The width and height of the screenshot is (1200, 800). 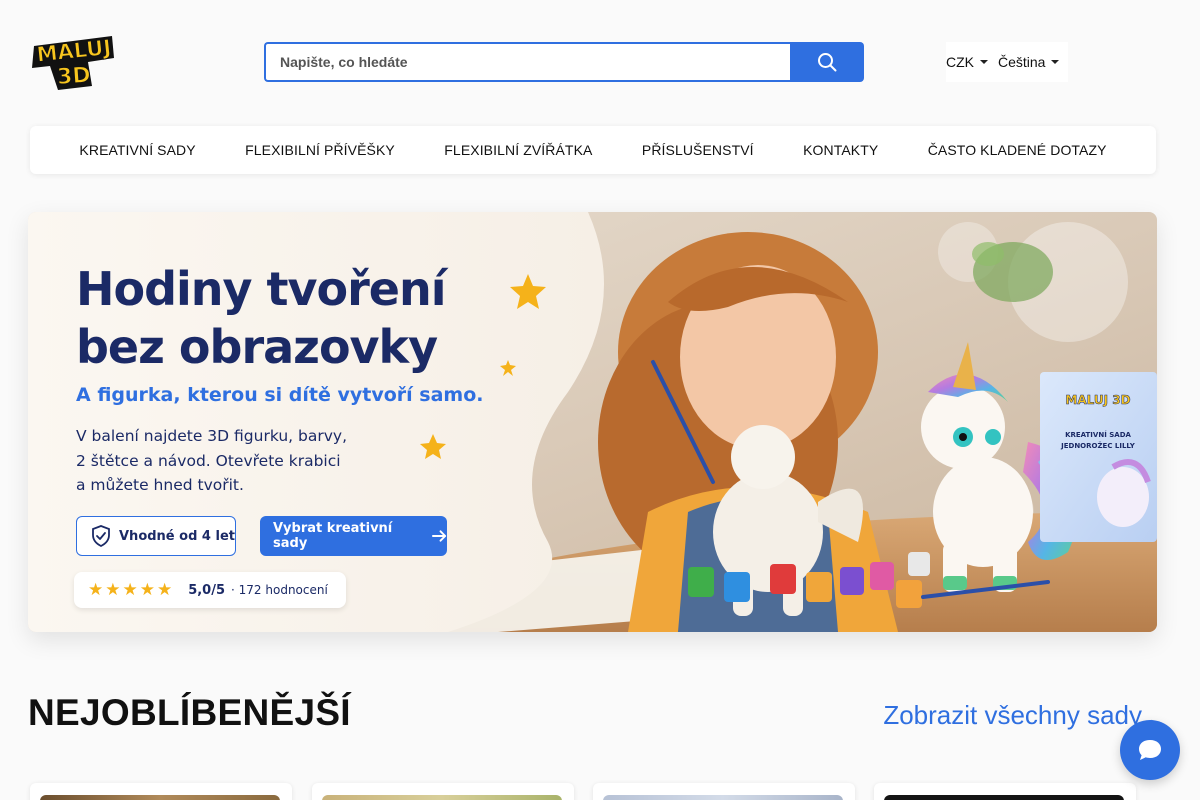 I want to click on age-badge: Vhodné od 4 let, so click(x=156, y=536).